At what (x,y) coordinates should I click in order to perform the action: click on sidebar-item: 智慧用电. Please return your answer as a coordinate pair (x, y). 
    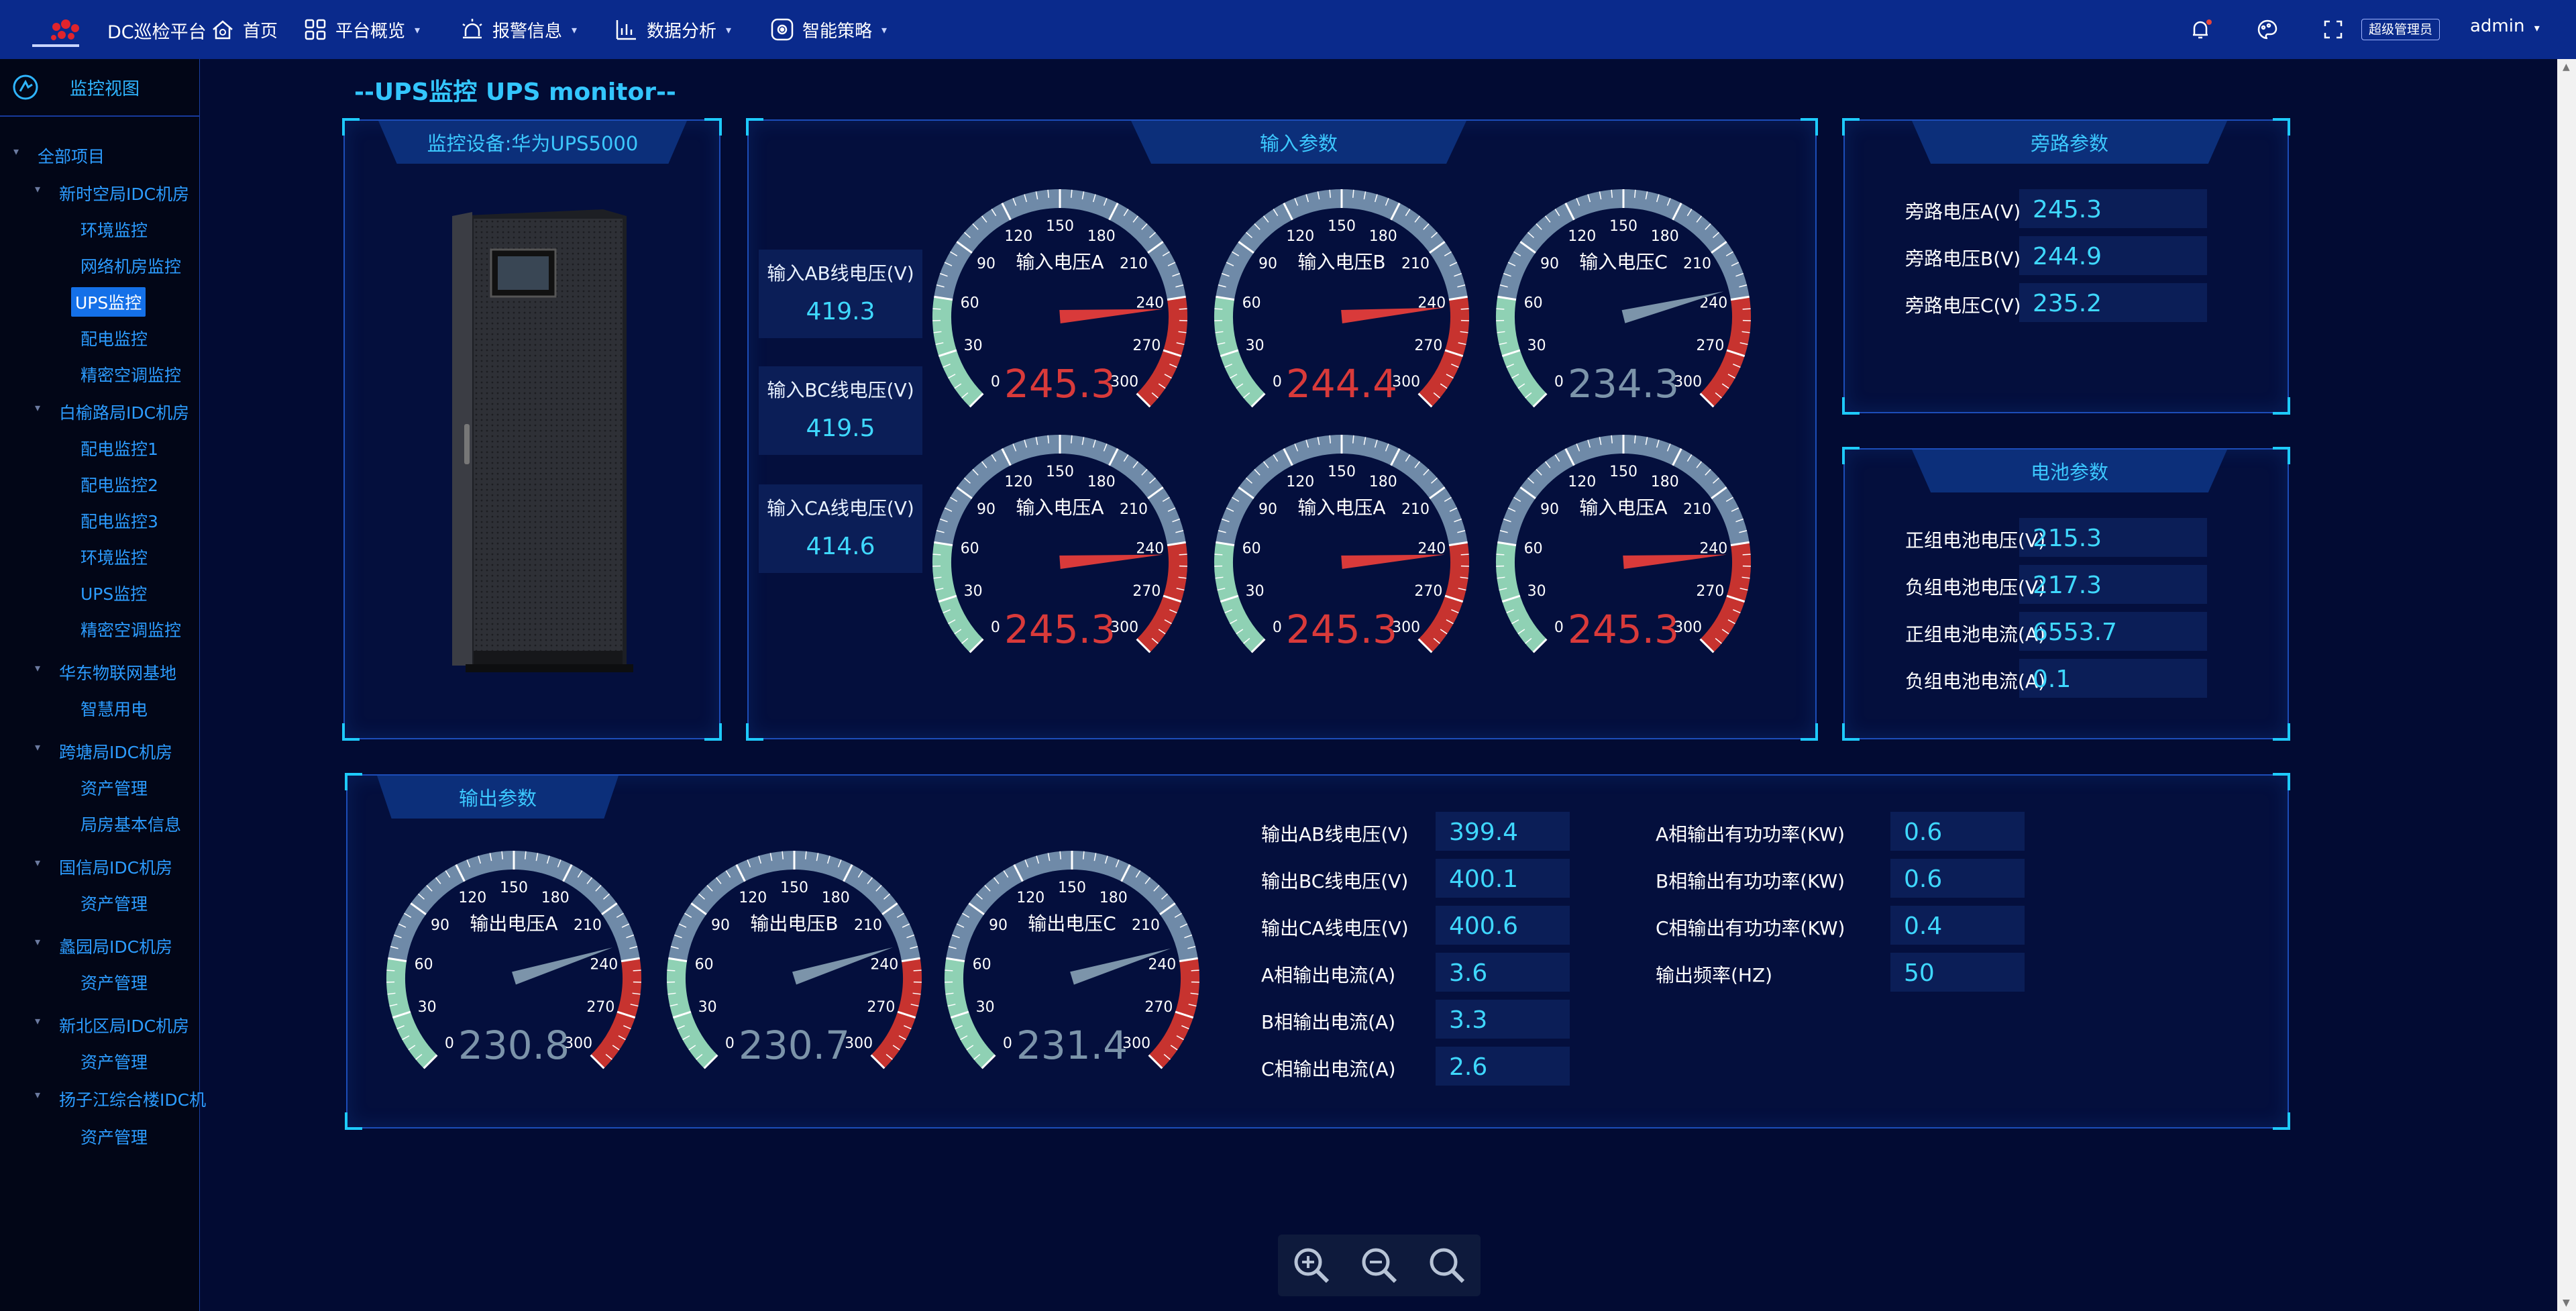
    Looking at the image, I should click on (114, 709).